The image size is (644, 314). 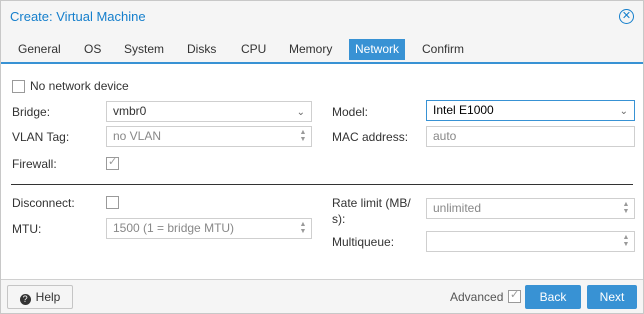 I want to click on vlan-tag-label: VLAN Tag:, so click(x=41, y=137).